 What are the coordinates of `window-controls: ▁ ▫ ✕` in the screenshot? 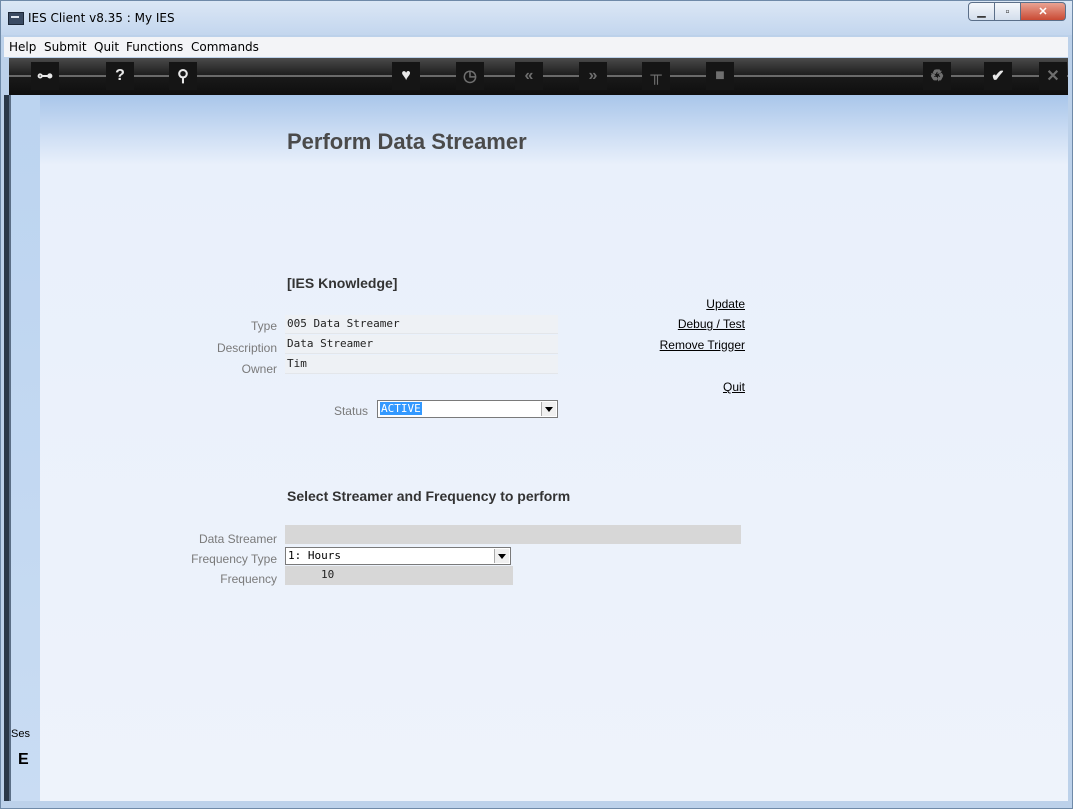 It's located at (1017, 11).